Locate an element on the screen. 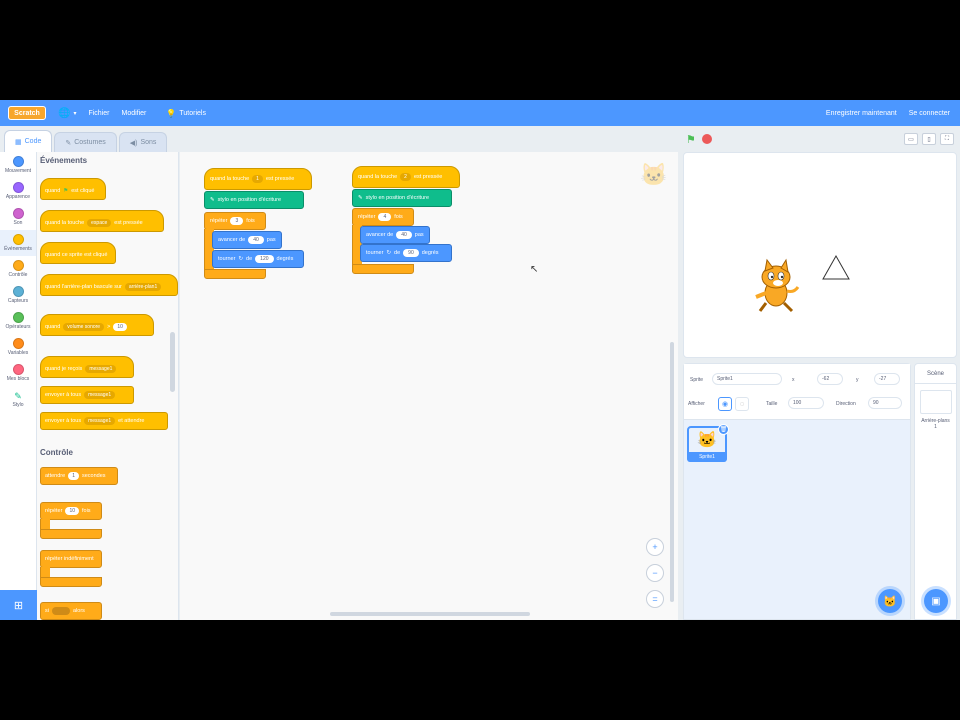 Image resolution: width=960 pixels, height=720 pixels. palette-block-forever: répéter indéfiniment is located at coordinates (71, 559).